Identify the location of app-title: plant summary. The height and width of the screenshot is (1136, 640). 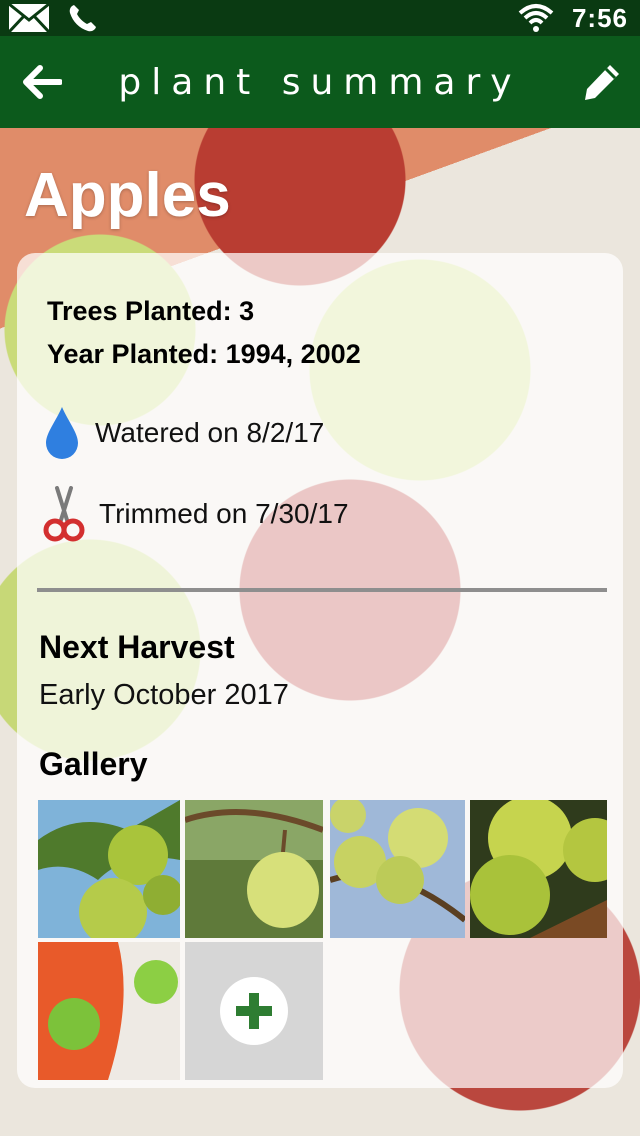
(320, 82).